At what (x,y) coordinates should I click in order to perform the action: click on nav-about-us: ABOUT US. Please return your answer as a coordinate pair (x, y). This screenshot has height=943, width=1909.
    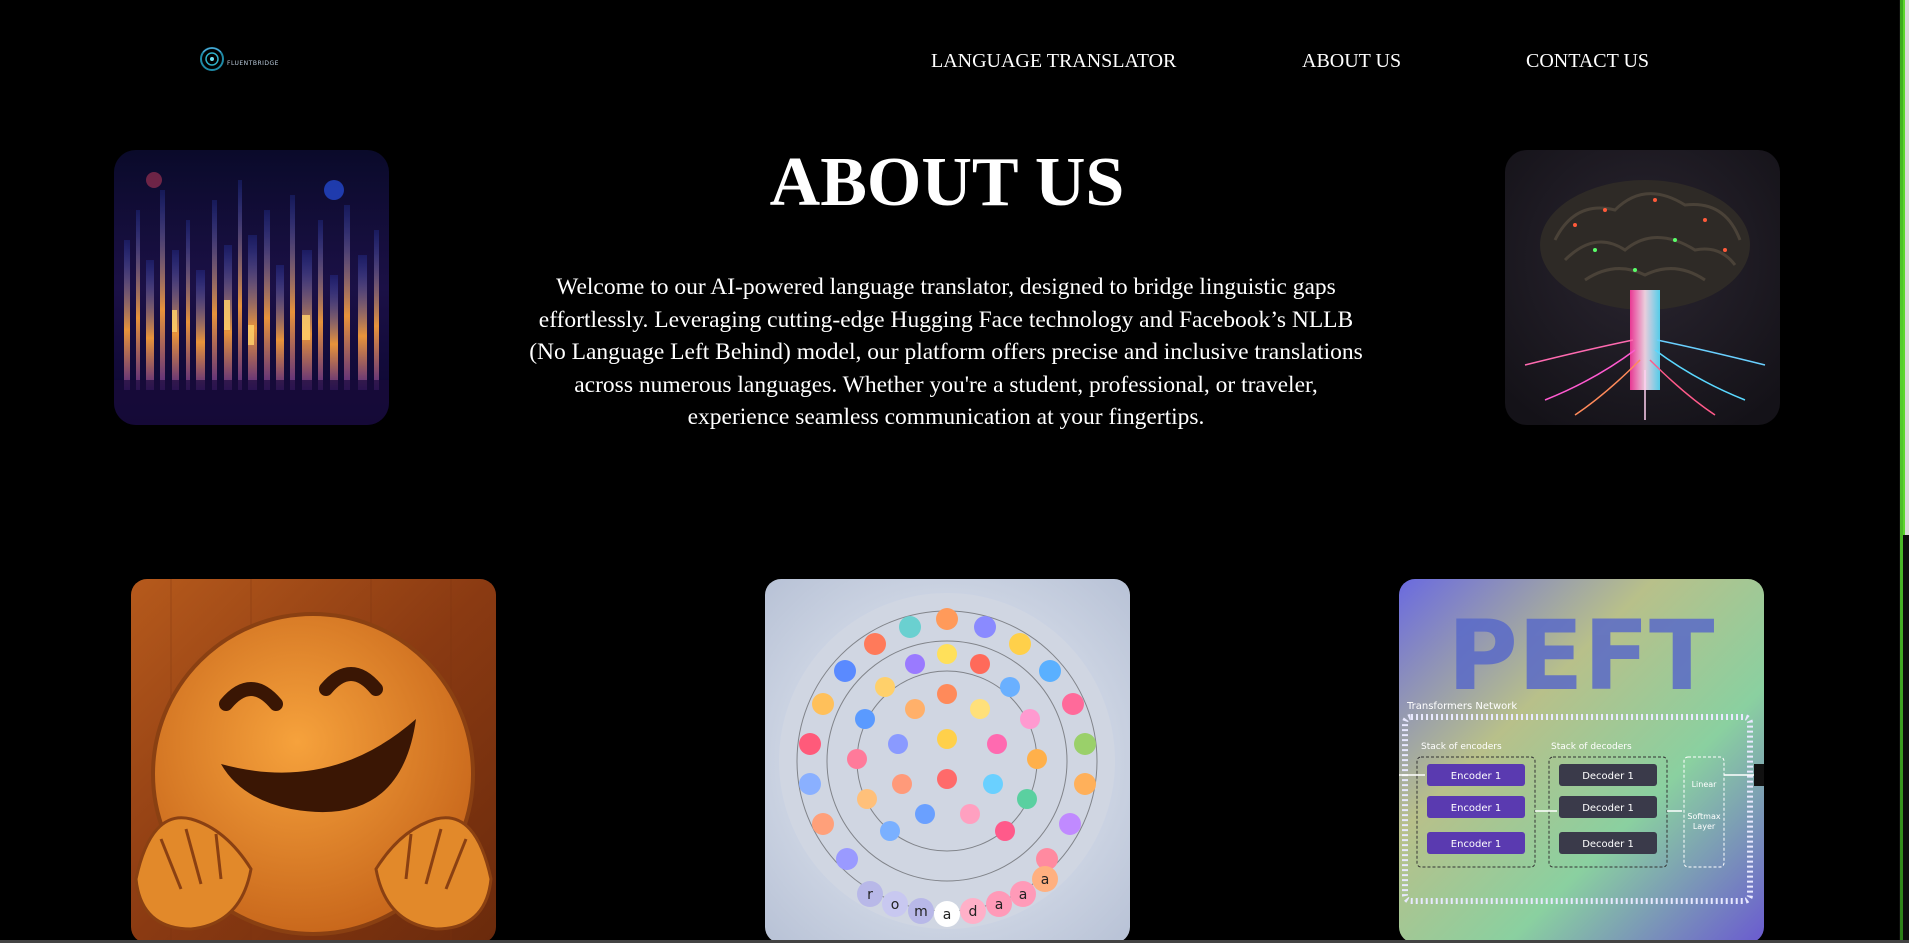
    Looking at the image, I should click on (1351, 61).